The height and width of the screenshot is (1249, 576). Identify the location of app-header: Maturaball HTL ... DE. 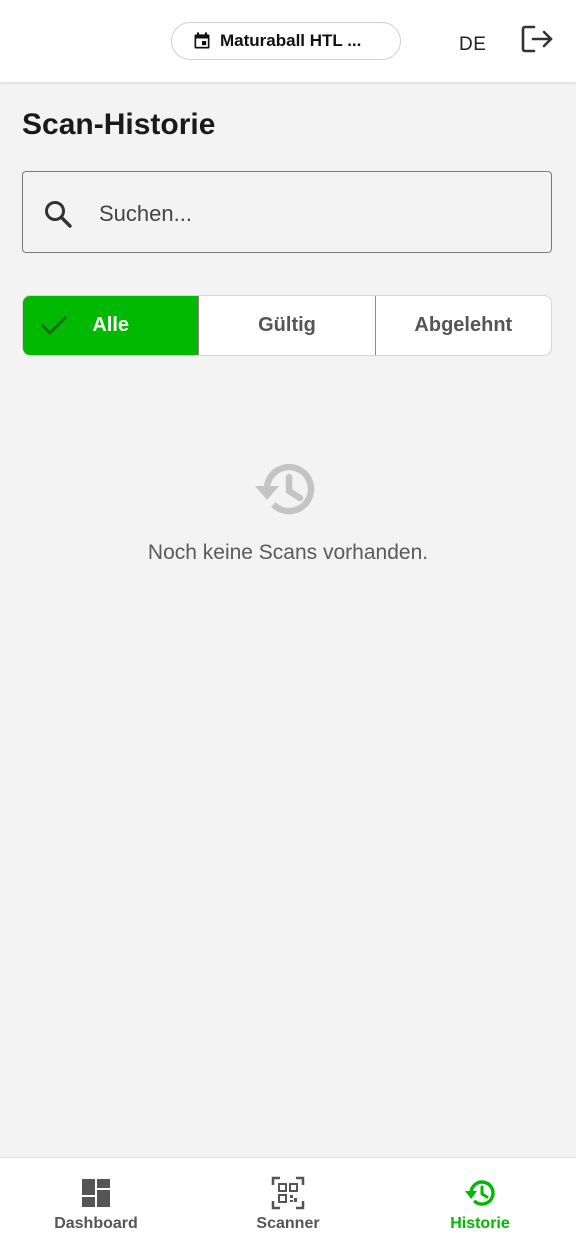
(288, 41).